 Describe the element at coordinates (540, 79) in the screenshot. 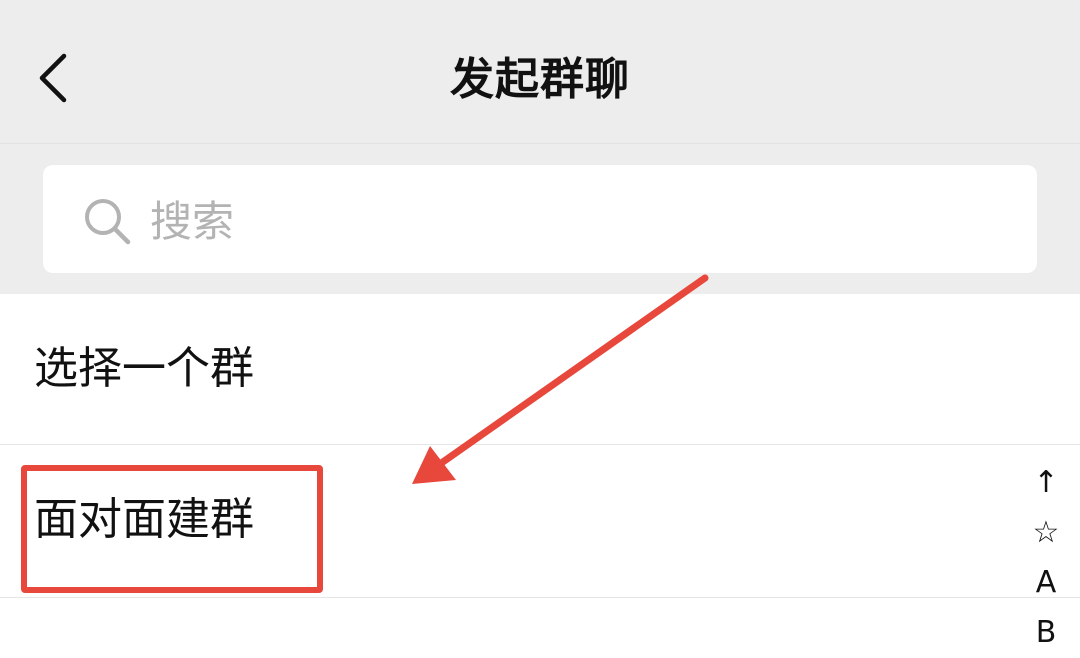

I see `page-title: 发起群聊` at that location.